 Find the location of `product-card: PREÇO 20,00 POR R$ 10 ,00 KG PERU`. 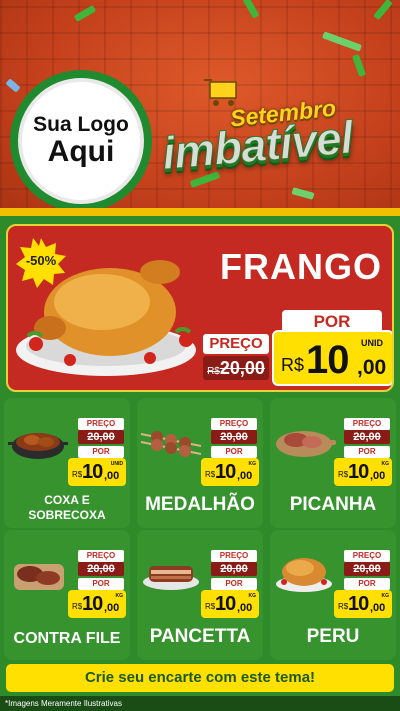

product-card: PREÇO 20,00 POR R$ 10 ,00 KG PERU is located at coordinates (333, 595).